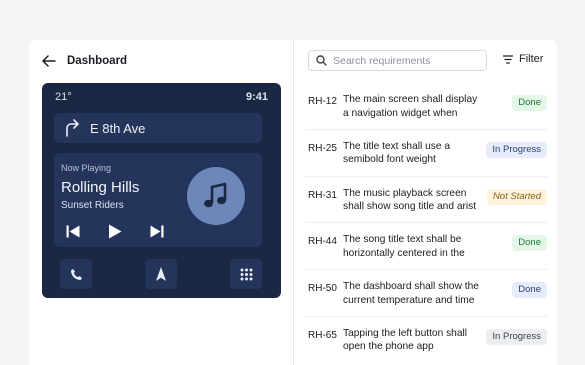 The image size is (585, 365). What do you see at coordinates (158, 128) in the screenshot?
I see `navigation-widget: E 8th Ave` at bounding box center [158, 128].